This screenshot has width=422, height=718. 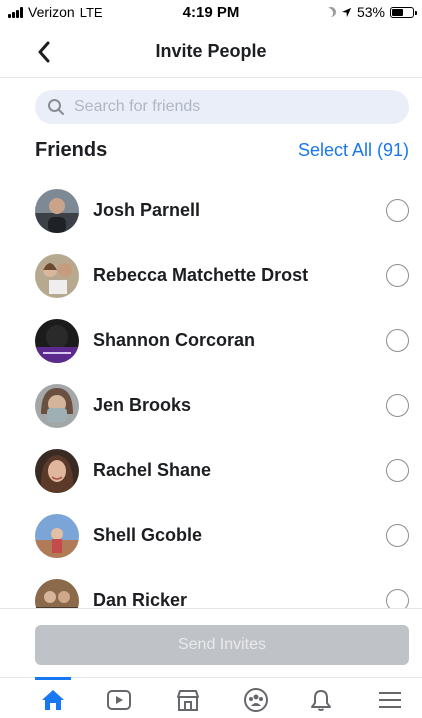 What do you see at coordinates (211, 588) in the screenshot?
I see `friend-row: Dan Ricker` at bounding box center [211, 588].